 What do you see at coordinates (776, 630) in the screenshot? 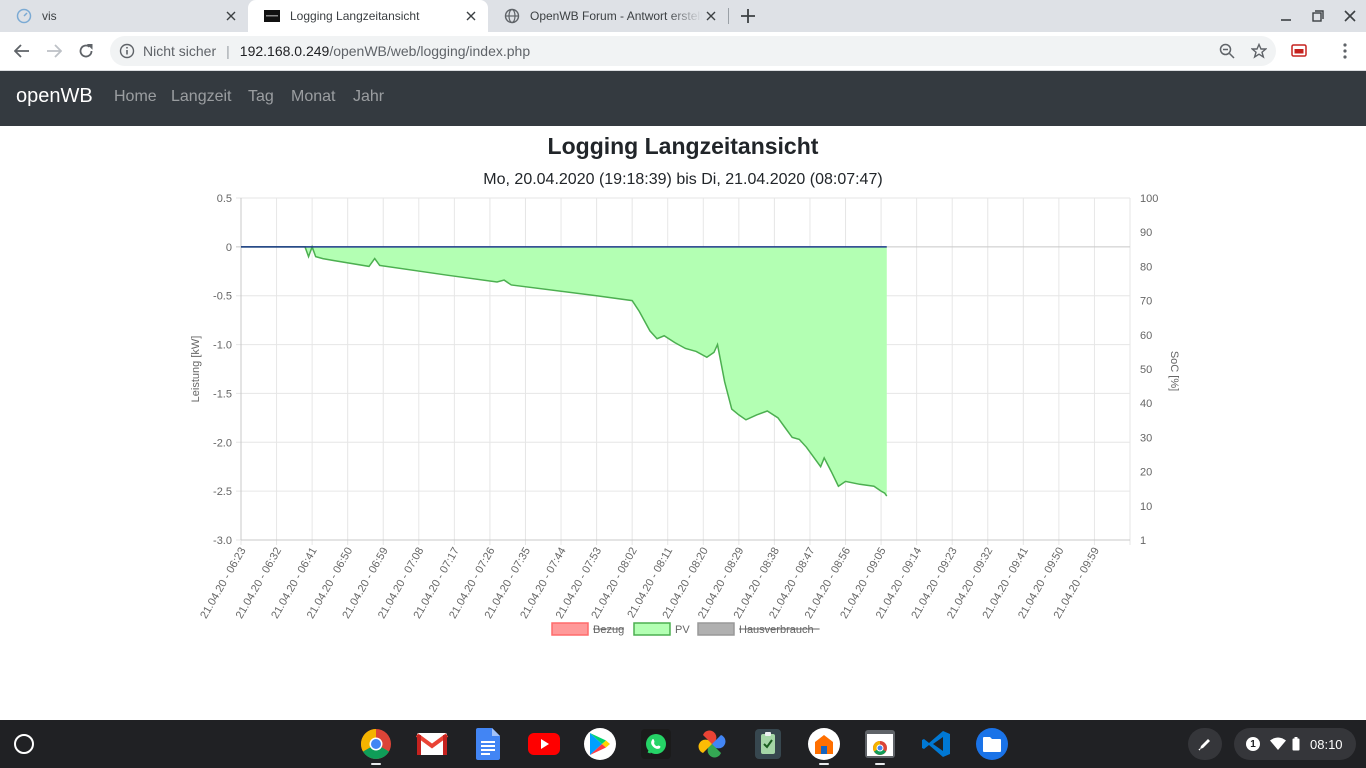
I see `legend-label: Hausverbrauch` at bounding box center [776, 630].